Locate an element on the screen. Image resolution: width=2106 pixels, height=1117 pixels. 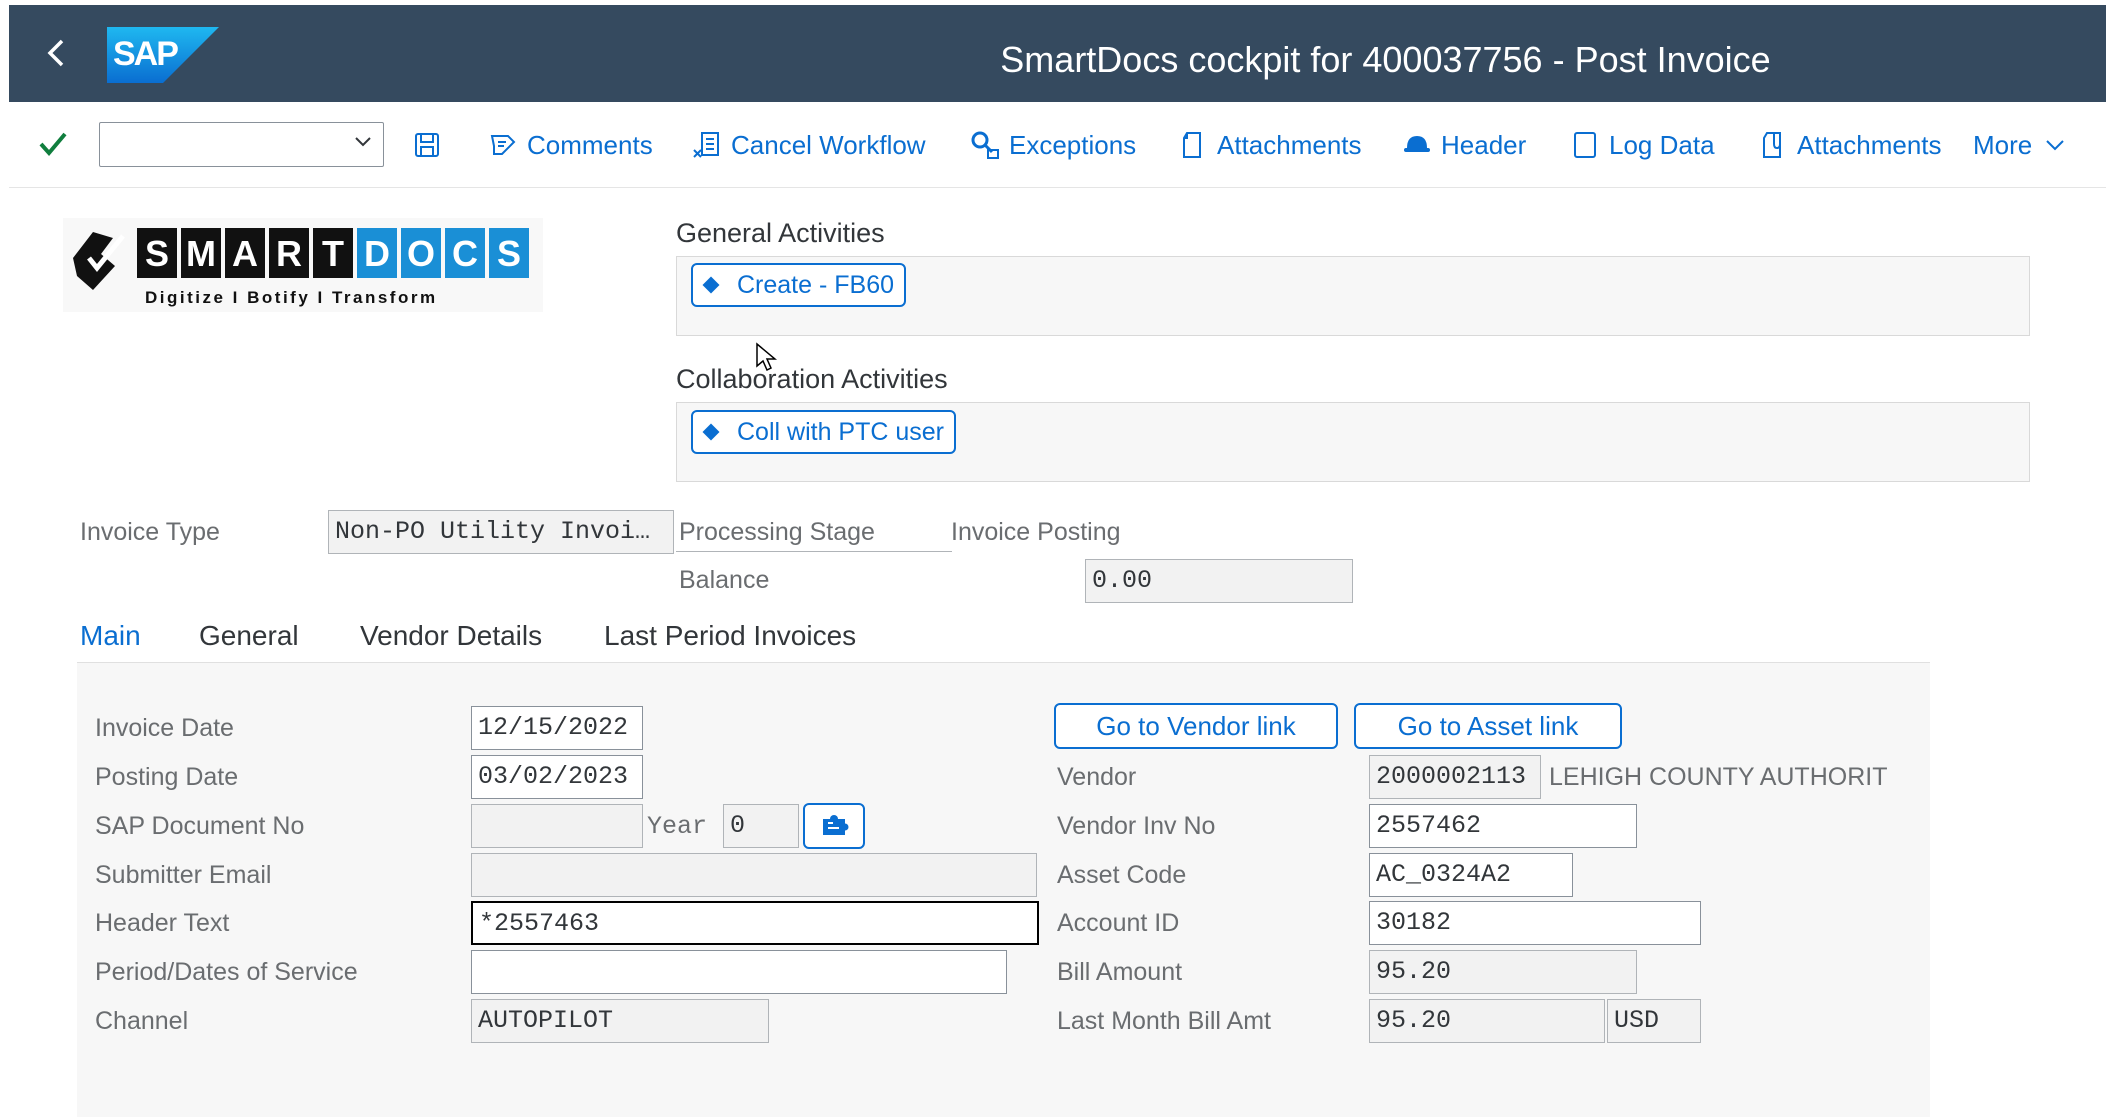
account-id-label: Account ID is located at coordinates (1118, 923).